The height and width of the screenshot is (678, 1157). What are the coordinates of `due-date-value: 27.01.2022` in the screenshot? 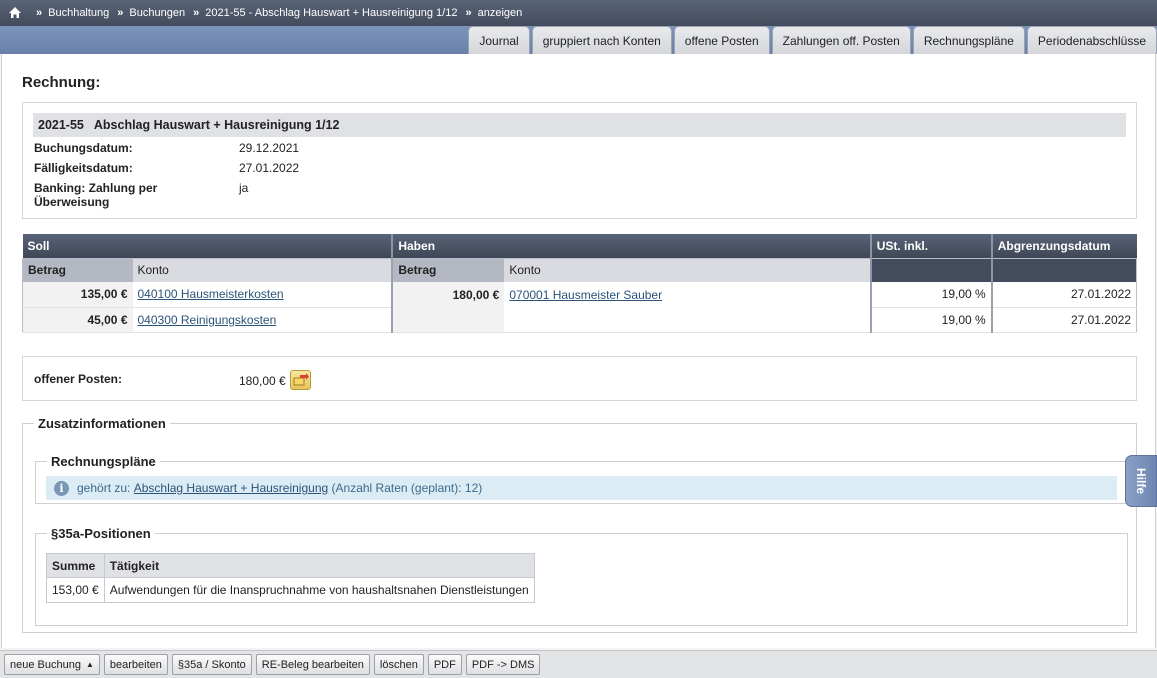 It's located at (269, 168).